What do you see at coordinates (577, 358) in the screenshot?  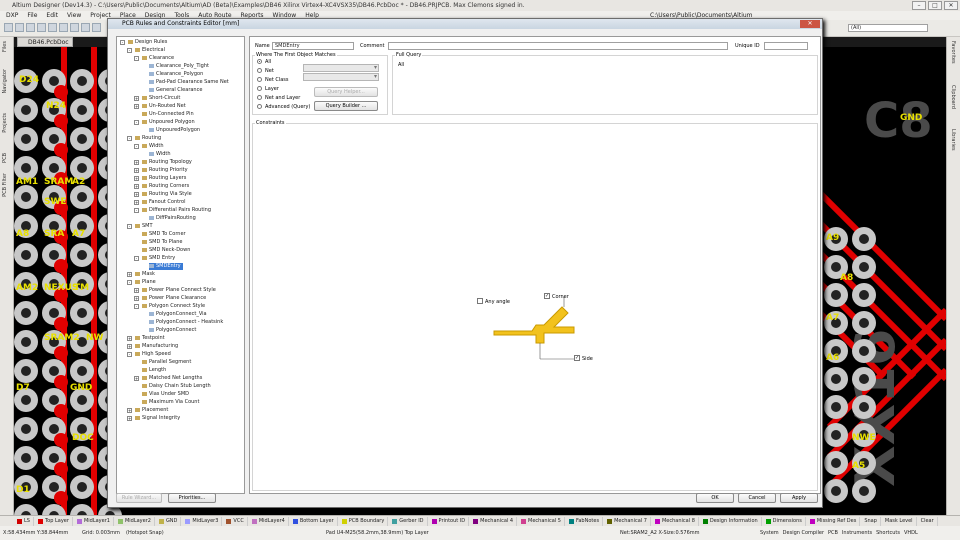 I see `side-checkbox: ✓` at bounding box center [577, 358].